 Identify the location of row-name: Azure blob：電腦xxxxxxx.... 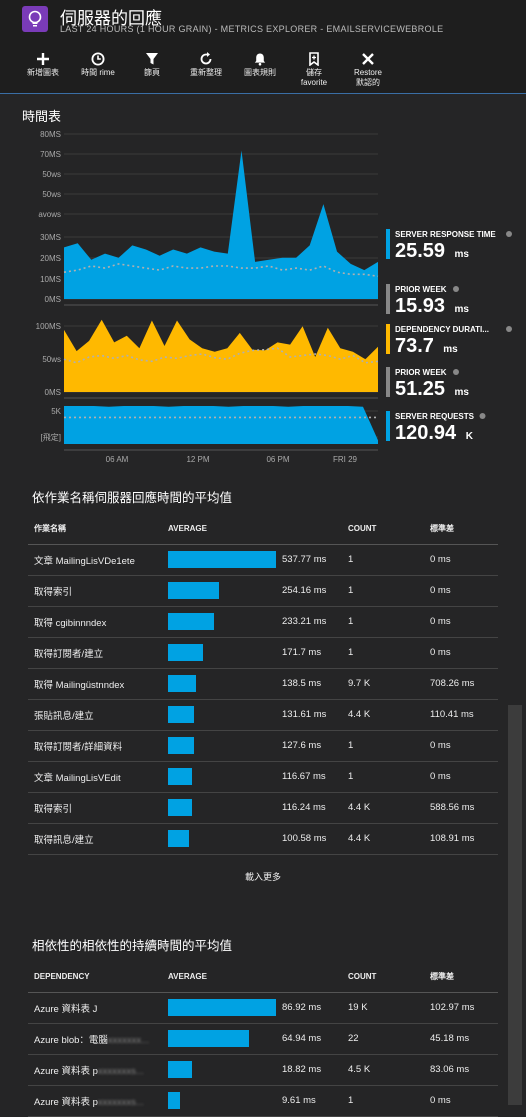
(95, 1039).